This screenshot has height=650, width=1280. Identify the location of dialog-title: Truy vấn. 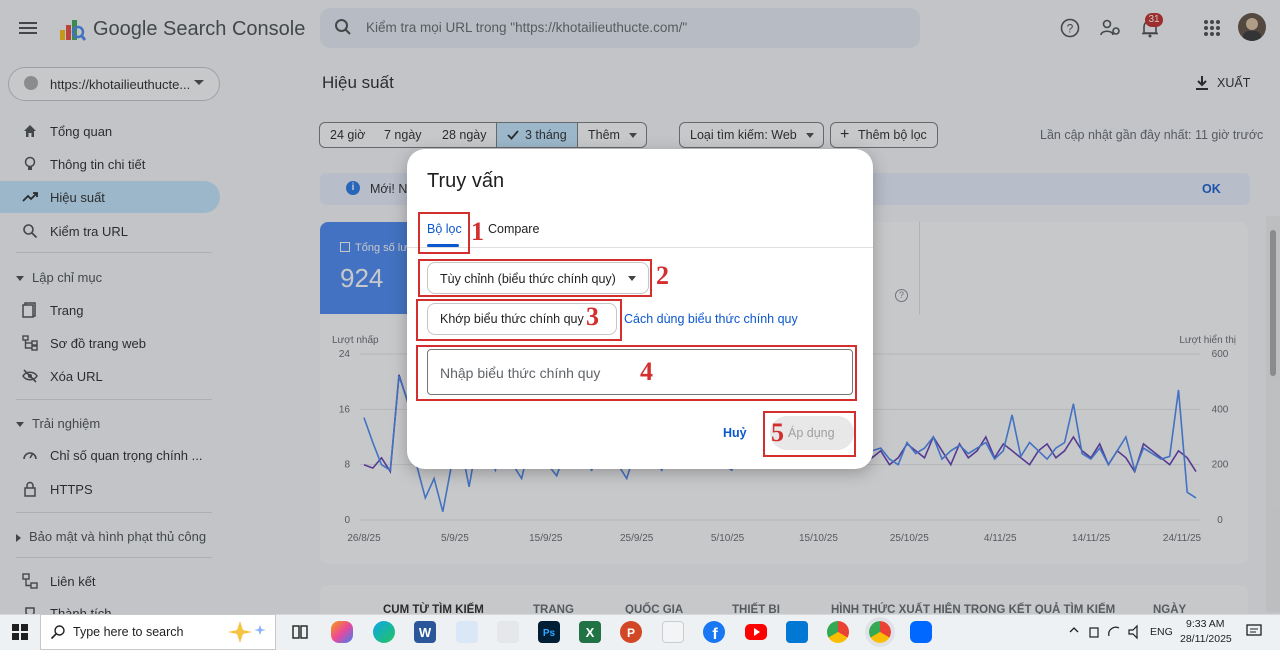
(466, 181).